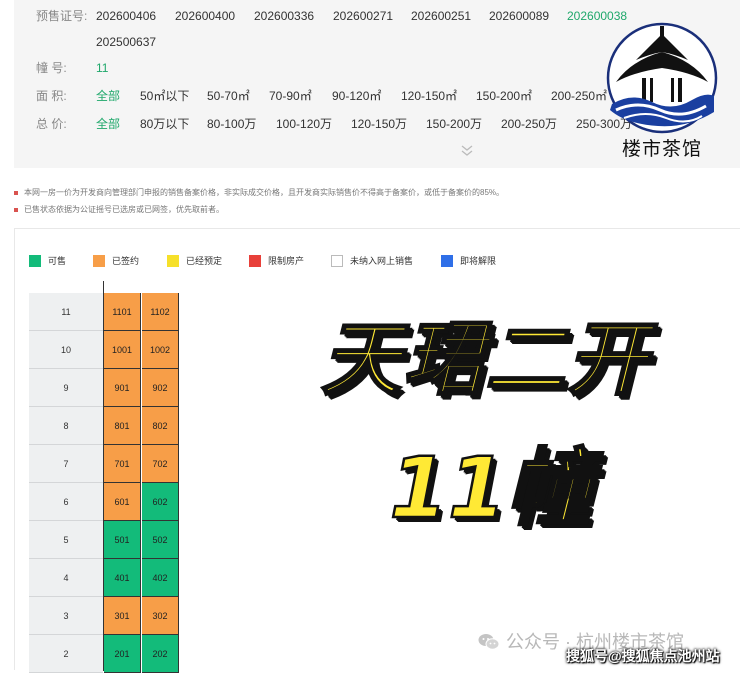 Image resolution: width=740 pixels, height=673 pixels. I want to click on floor-label: 9, so click(66, 388).